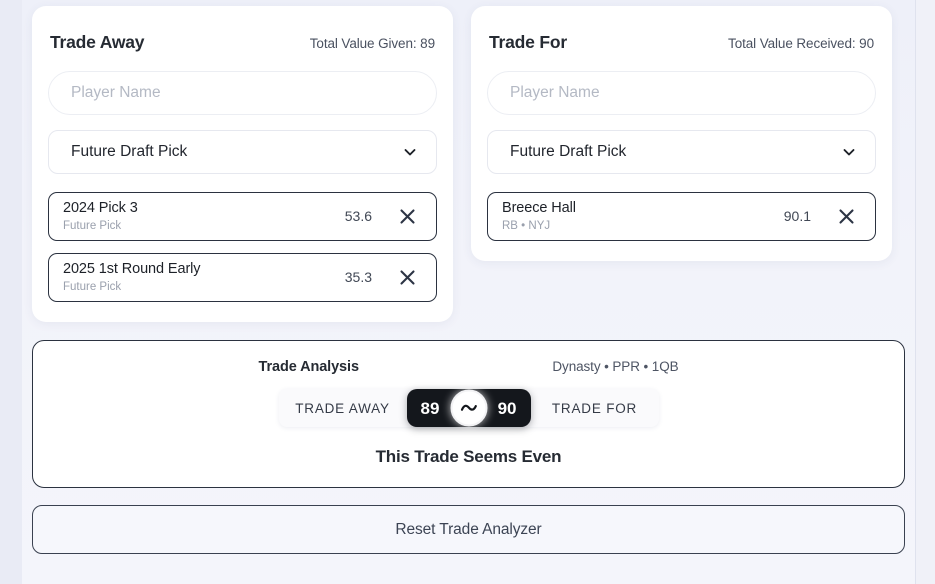 The image size is (935, 584). What do you see at coordinates (925, 292) in the screenshot?
I see `page-scrollbar` at bounding box center [925, 292].